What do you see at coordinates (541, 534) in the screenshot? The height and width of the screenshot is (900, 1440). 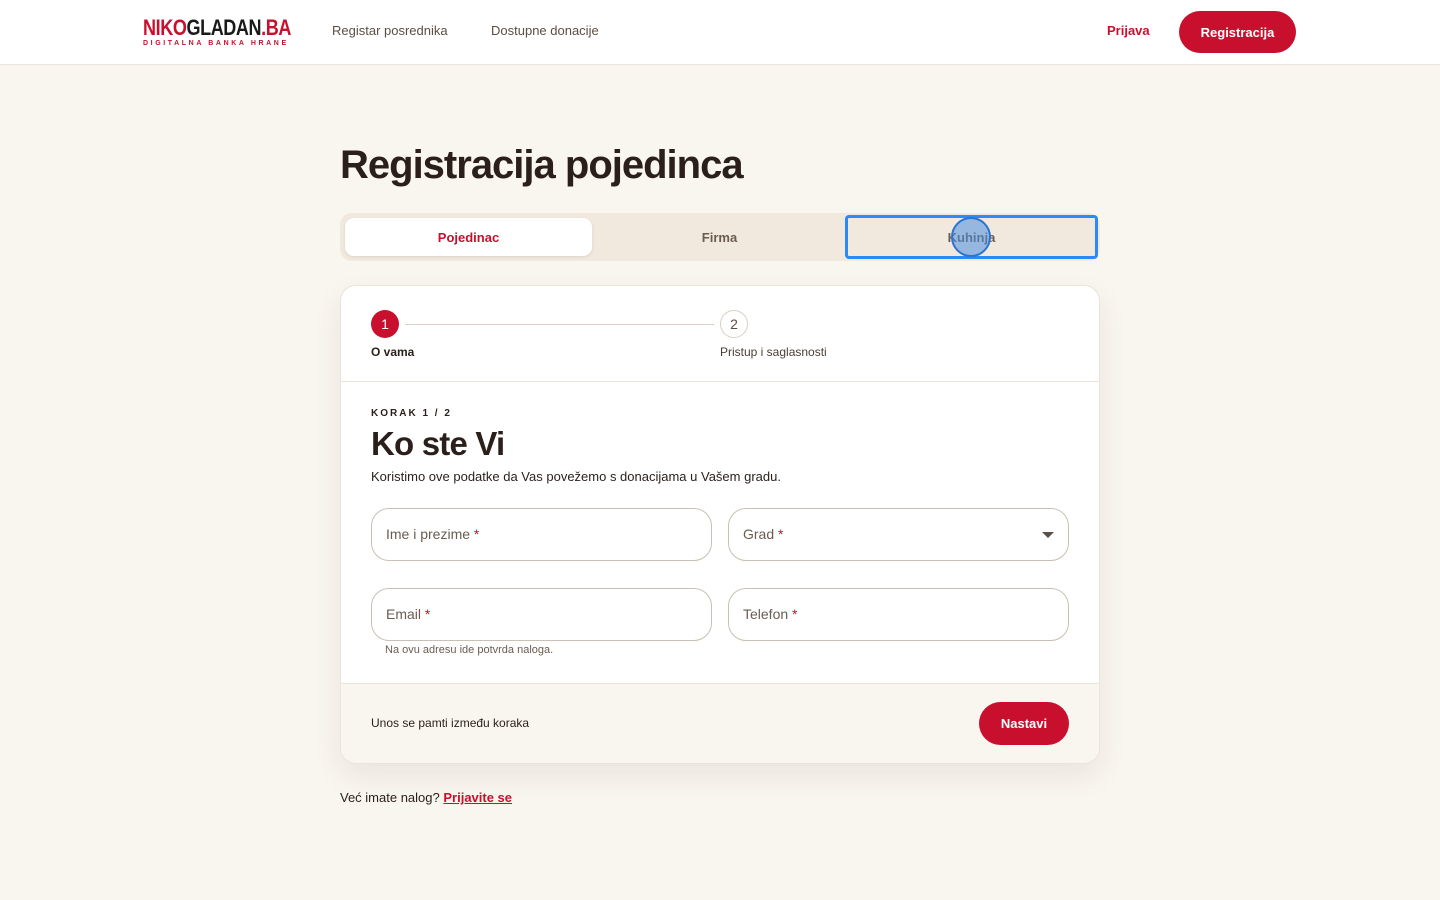 I see `name-field: Ime i prezime *` at bounding box center [541, 534].